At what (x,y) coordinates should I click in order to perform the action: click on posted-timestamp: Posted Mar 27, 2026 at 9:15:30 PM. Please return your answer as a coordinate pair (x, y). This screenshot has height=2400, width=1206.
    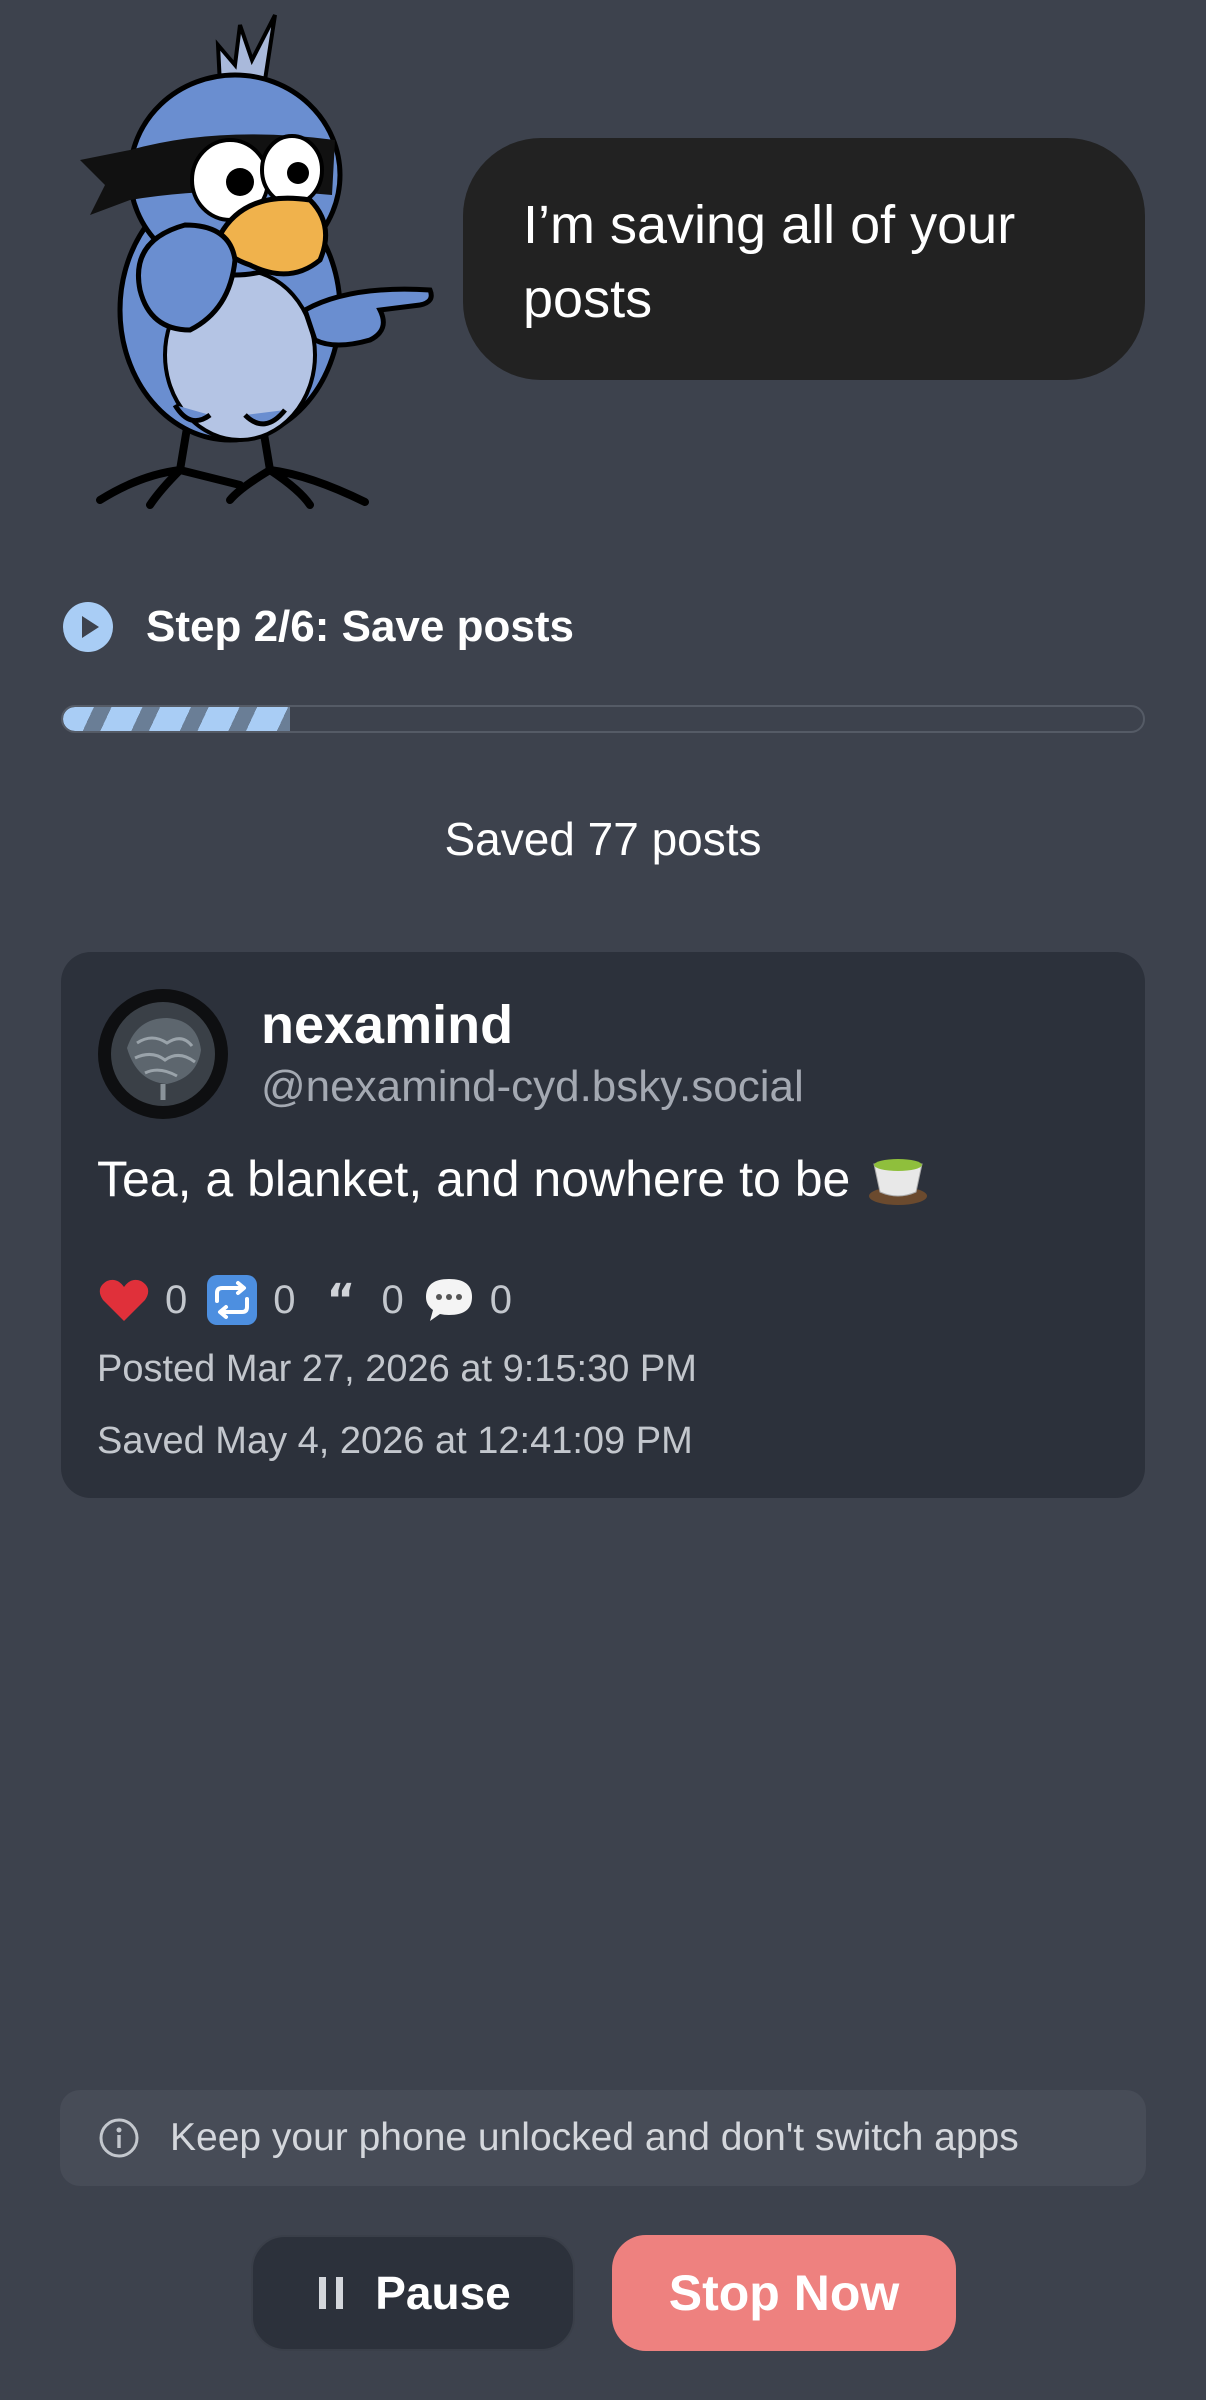
    Looking at the image, I should click on (397, 1369).